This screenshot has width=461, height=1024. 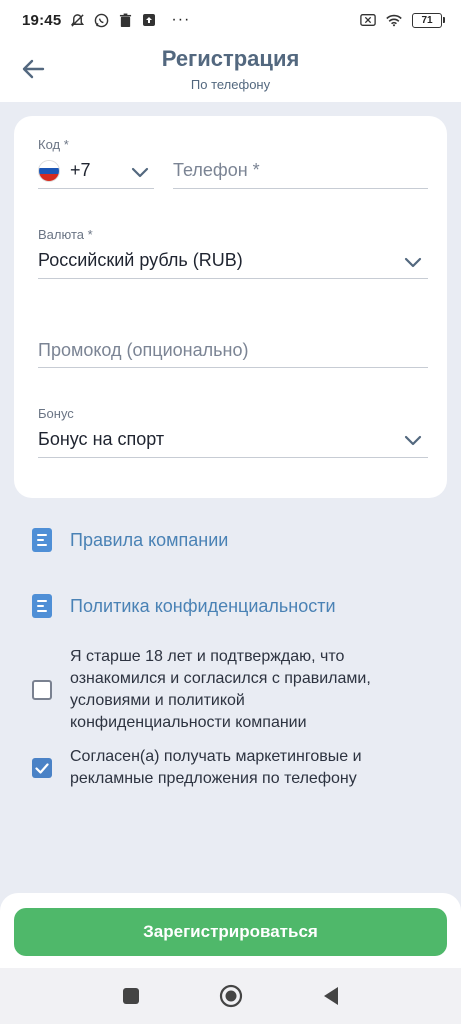 What do you see at coordinates (140, 172) in the screenshot?
I see `country-code-chevron-down-icon` at bounding box center [140, 172].